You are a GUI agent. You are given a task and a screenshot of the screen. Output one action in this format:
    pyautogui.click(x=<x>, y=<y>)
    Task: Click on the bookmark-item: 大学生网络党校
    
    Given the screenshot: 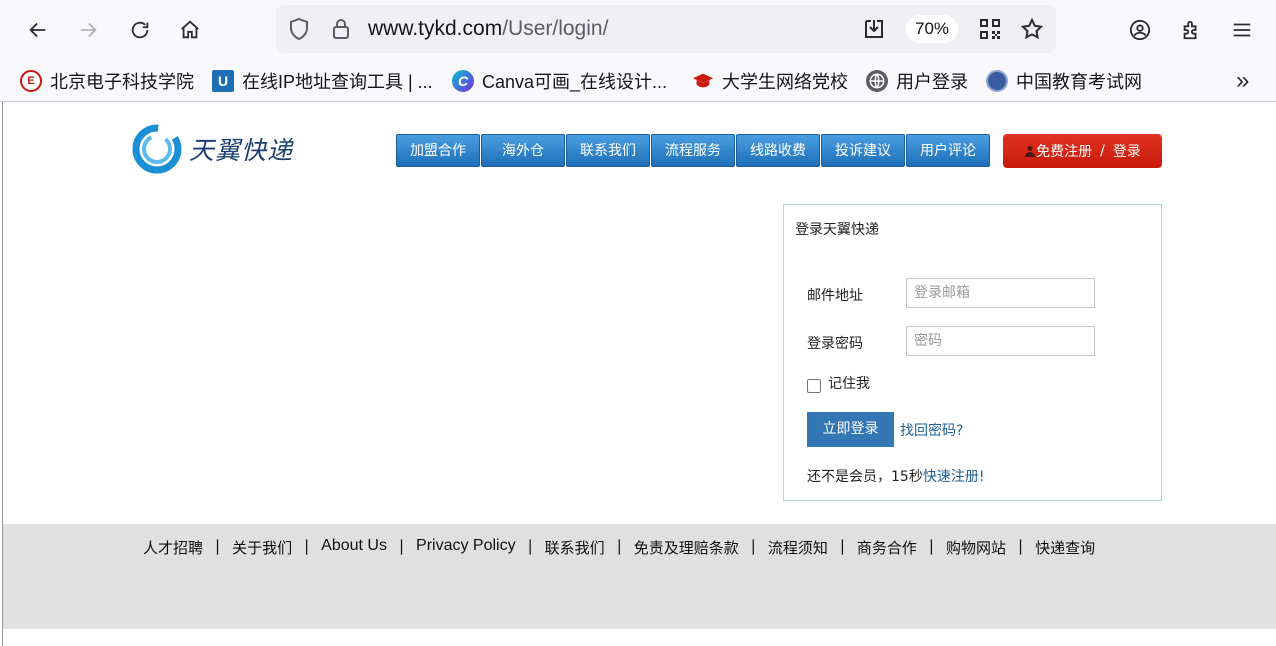 What is the action you would take?
    pyautogui.click(x=770, y=81)
    